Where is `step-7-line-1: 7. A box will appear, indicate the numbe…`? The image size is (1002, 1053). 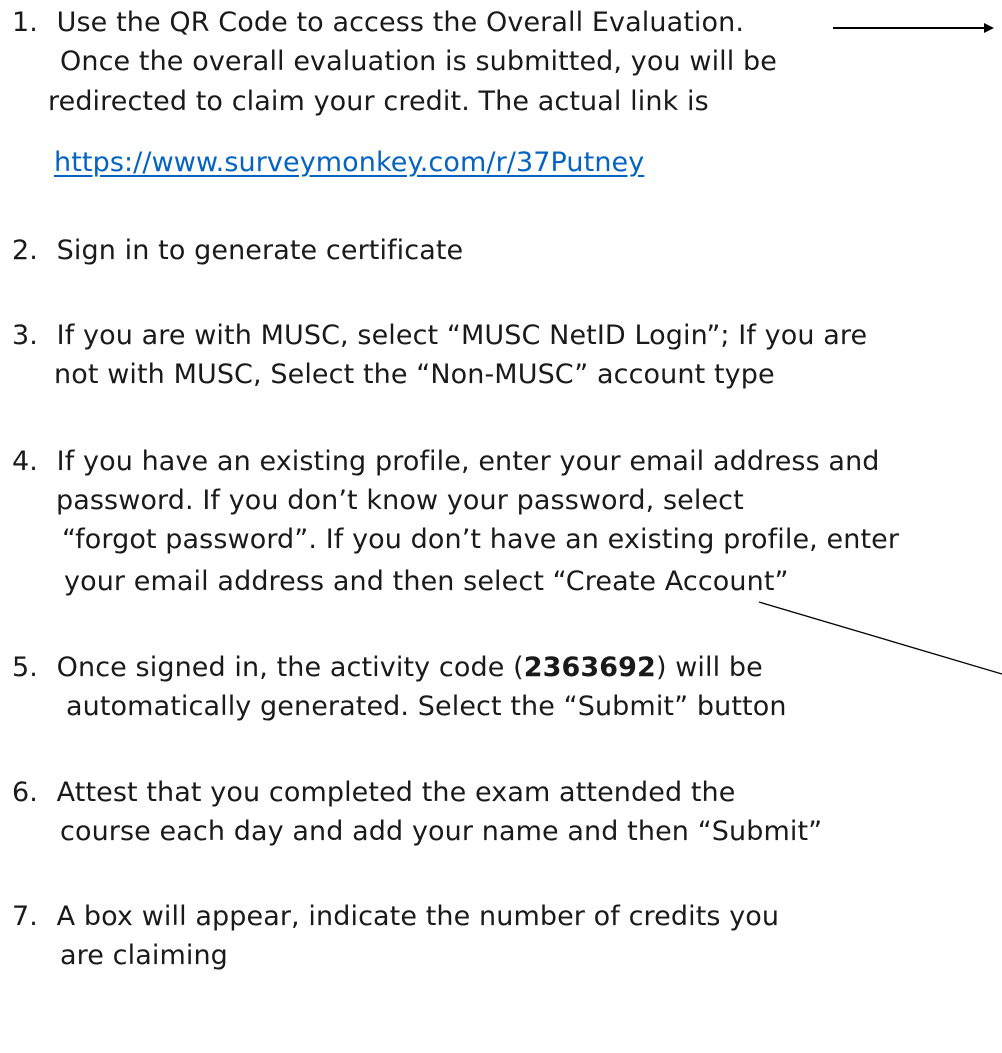 step-7-line-1: 7. A box will appear, indicate the numbe… is located at coordinates (395, 917).